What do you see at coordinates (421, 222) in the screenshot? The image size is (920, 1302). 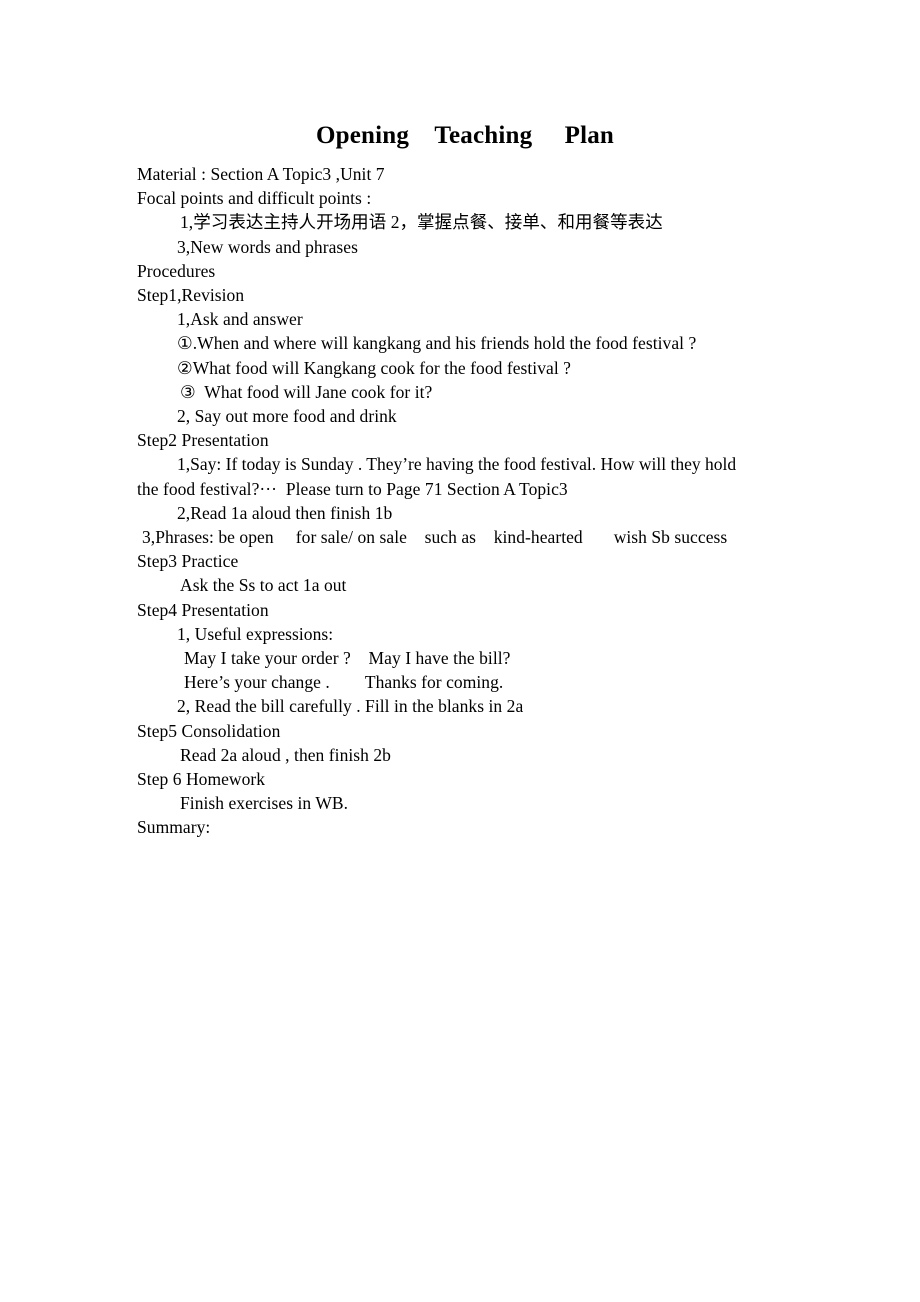 I see `focal-item-1-2: 1,学习表达主持人开场用语 2，掌握点餐、接单、和用餐等表达` at bounding box center [421, 222].